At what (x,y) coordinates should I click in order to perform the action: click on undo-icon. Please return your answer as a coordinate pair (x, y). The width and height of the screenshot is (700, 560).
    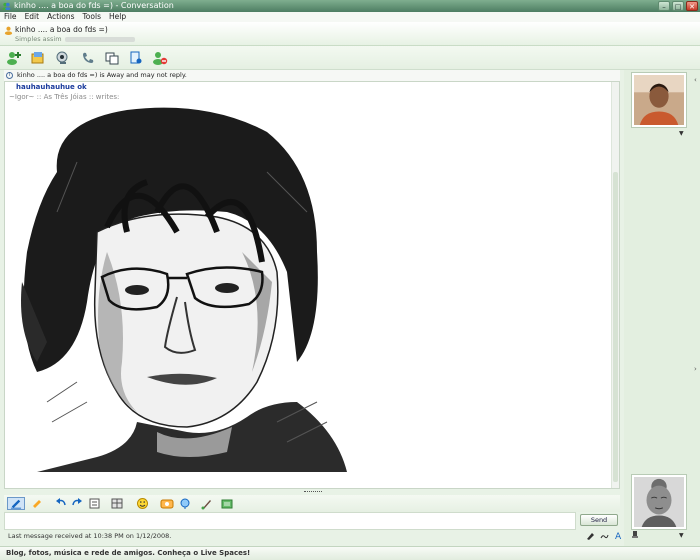
    Looking at the image, I should click on (61, 503).